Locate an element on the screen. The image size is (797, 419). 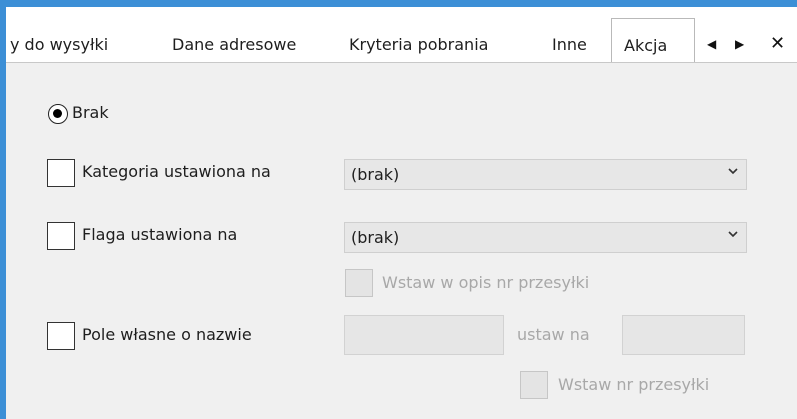
window-border-left is located at coordinates (3, 209).